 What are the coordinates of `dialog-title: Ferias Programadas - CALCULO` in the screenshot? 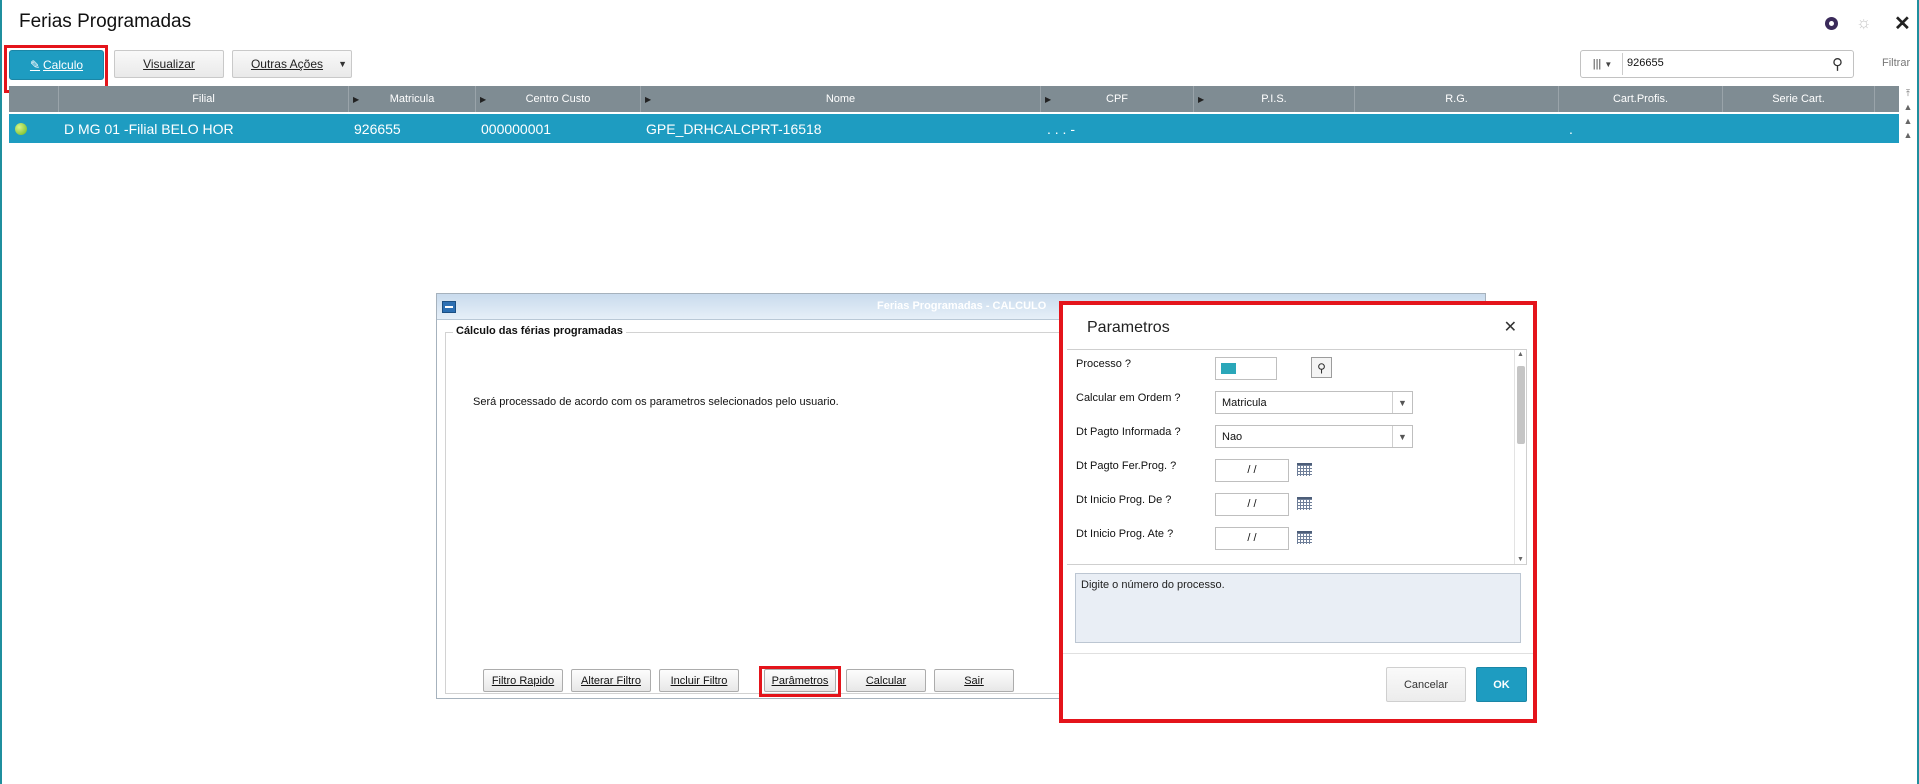 It's located at (962, 306).